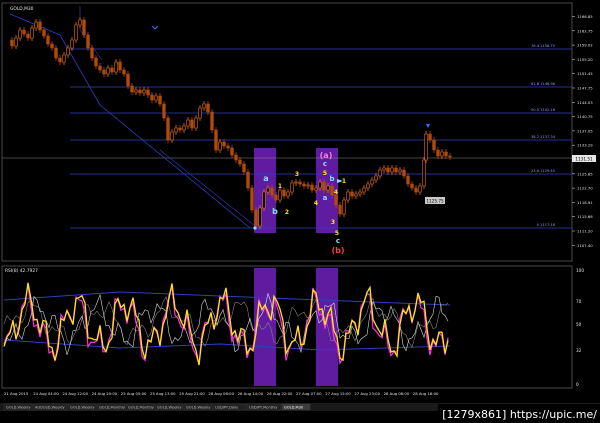  Describe the element at coordinates (134, 393) in the screenshot. I see `time-tick: 25 Aug 05:00` at that location.